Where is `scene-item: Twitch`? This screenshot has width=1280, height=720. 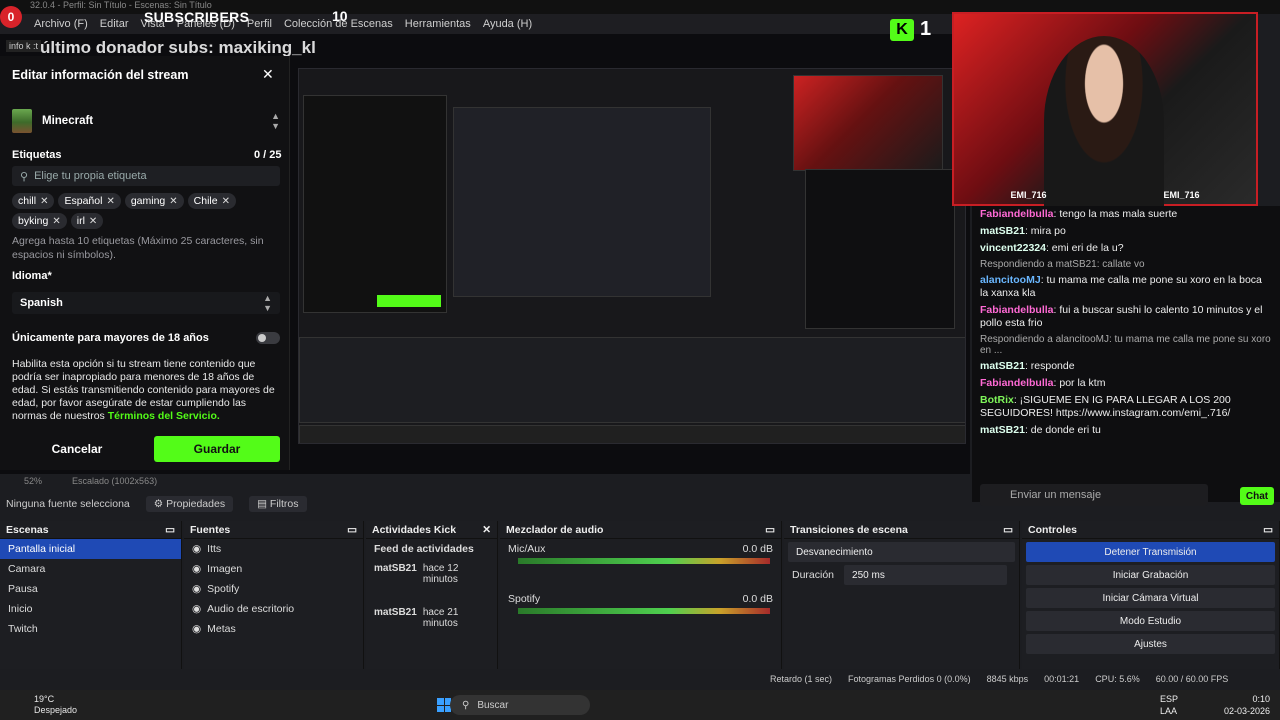
scene-item: Twitch is located at coordinates (90, 629).